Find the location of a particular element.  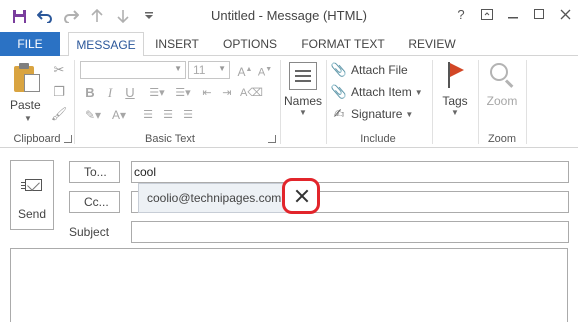

align-right-icon: ☰ is located at coordinates (188, 115).